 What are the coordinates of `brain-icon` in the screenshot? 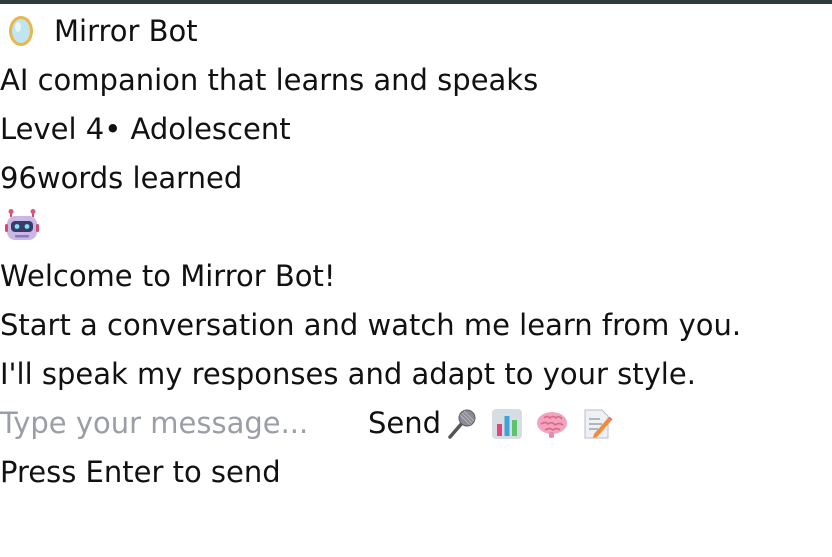 It's located at (552, 424).